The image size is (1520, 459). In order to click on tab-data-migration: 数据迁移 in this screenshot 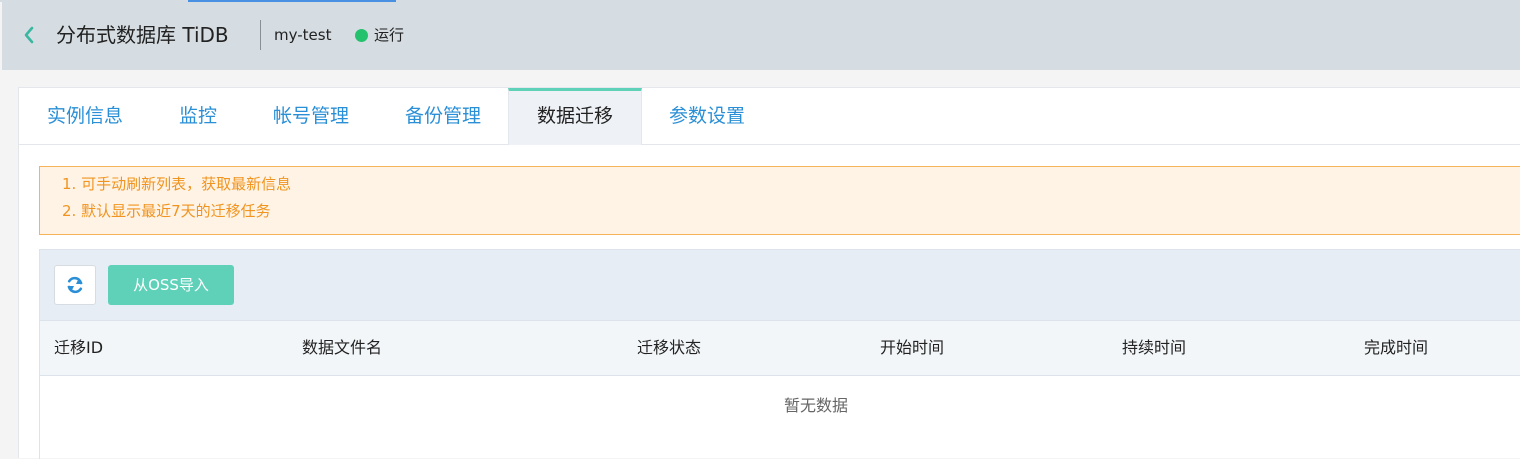, I will do `click(575, 116)`.